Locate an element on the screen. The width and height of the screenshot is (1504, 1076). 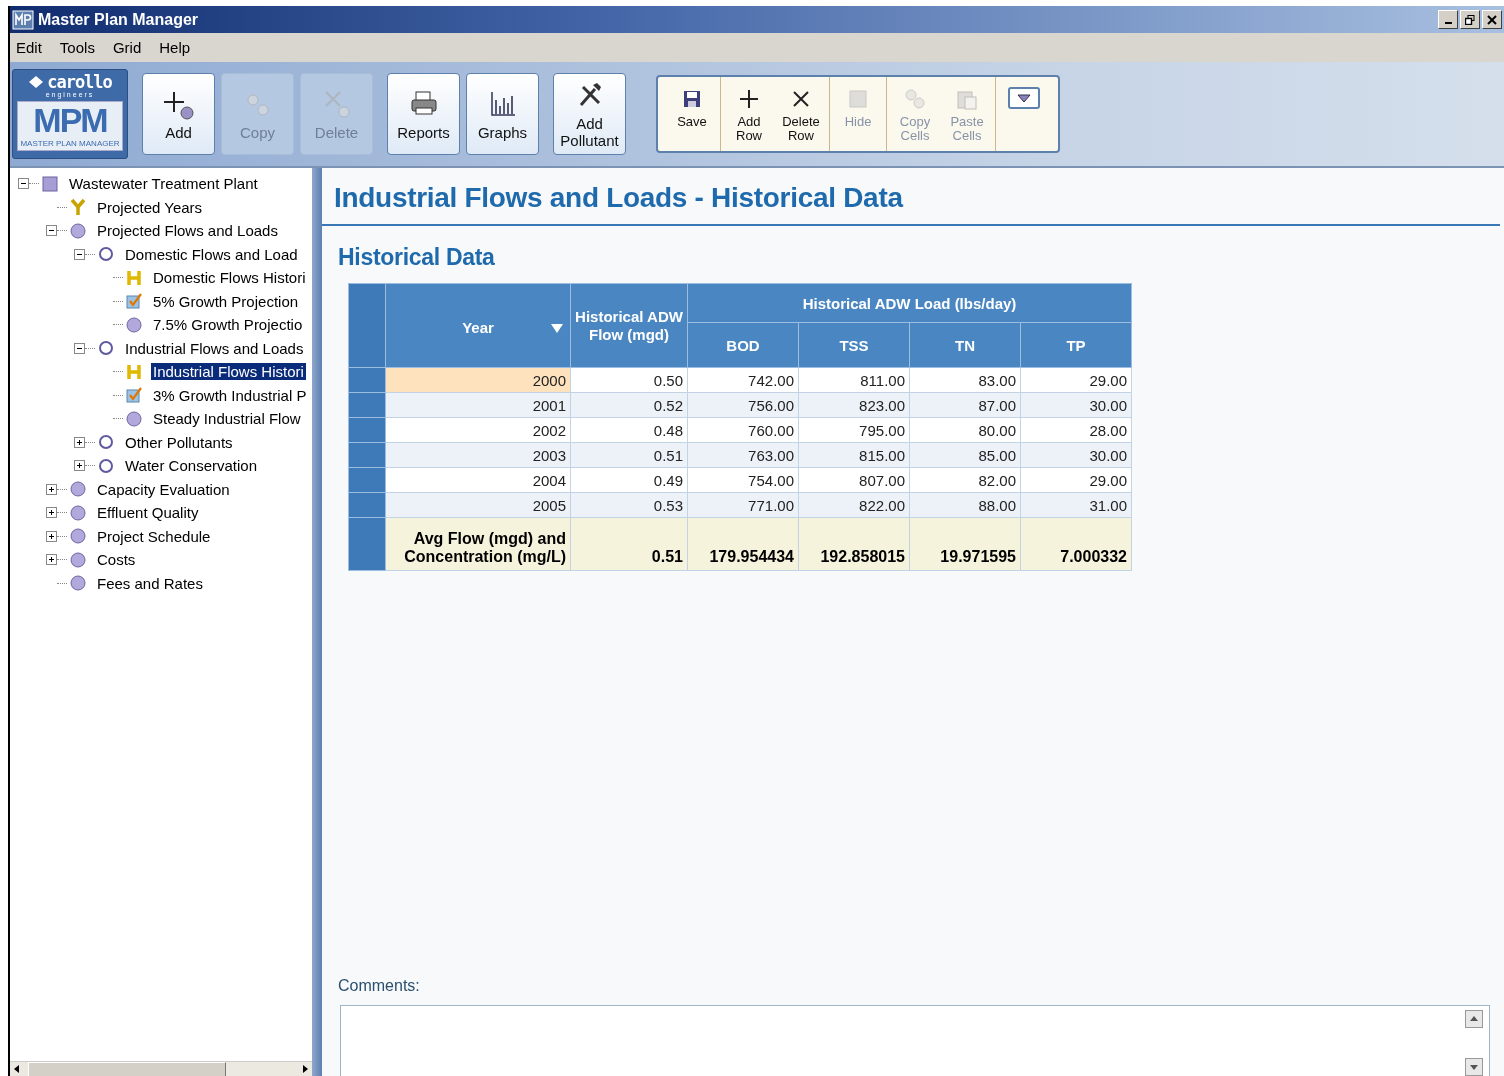
comments-label: Comments: is located at coordinates (379, 986).